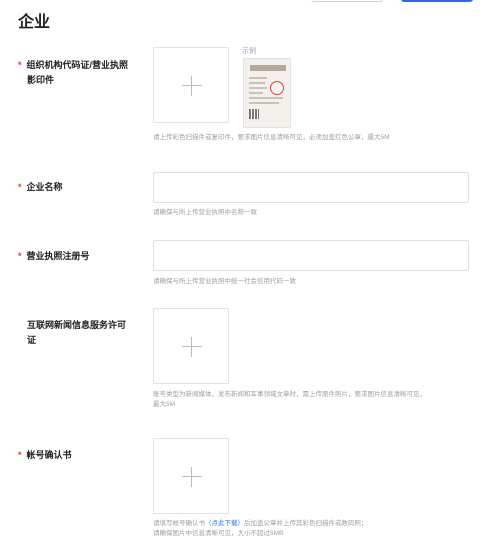 The image size is (500, 544). Describe the element at coordinates (311, 255) in the screenshot. I see `license-number-input` at that location.